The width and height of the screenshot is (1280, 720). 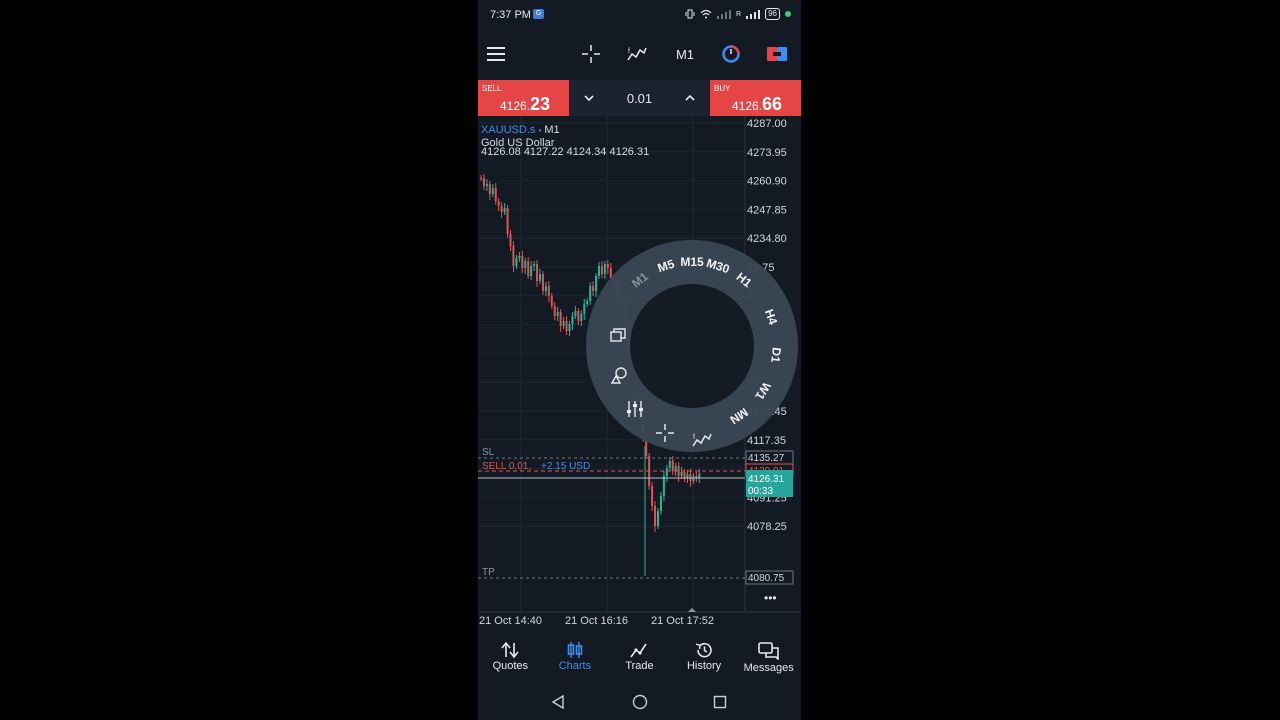 I want to click on chart-ohlc: 4126.08 4127.22 4124.34 4126.31, so click(x=565, y=152).